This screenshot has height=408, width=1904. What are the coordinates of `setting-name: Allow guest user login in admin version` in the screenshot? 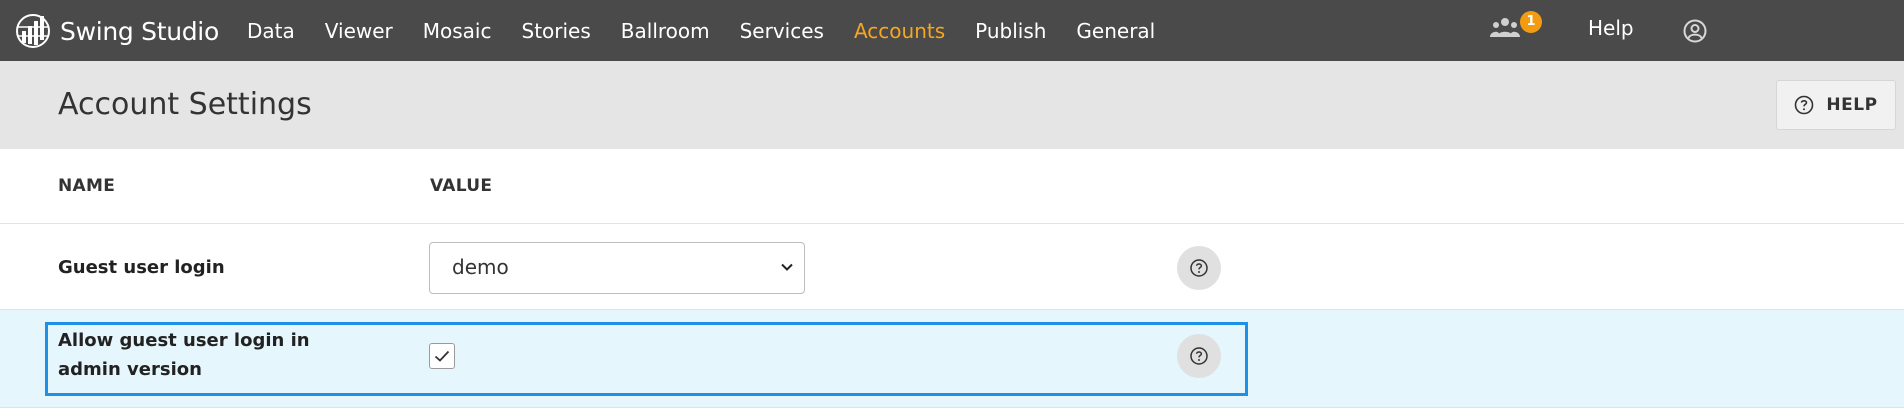 It's located at (184, 355).